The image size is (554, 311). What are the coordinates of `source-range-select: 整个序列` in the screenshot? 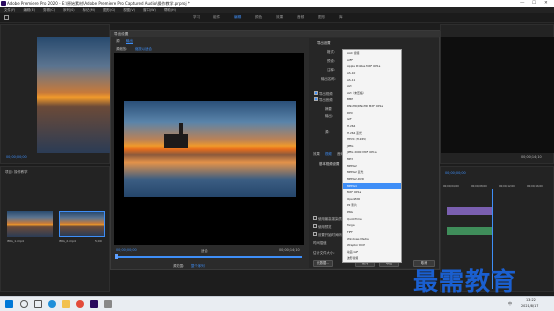 It's located at (198, 265).